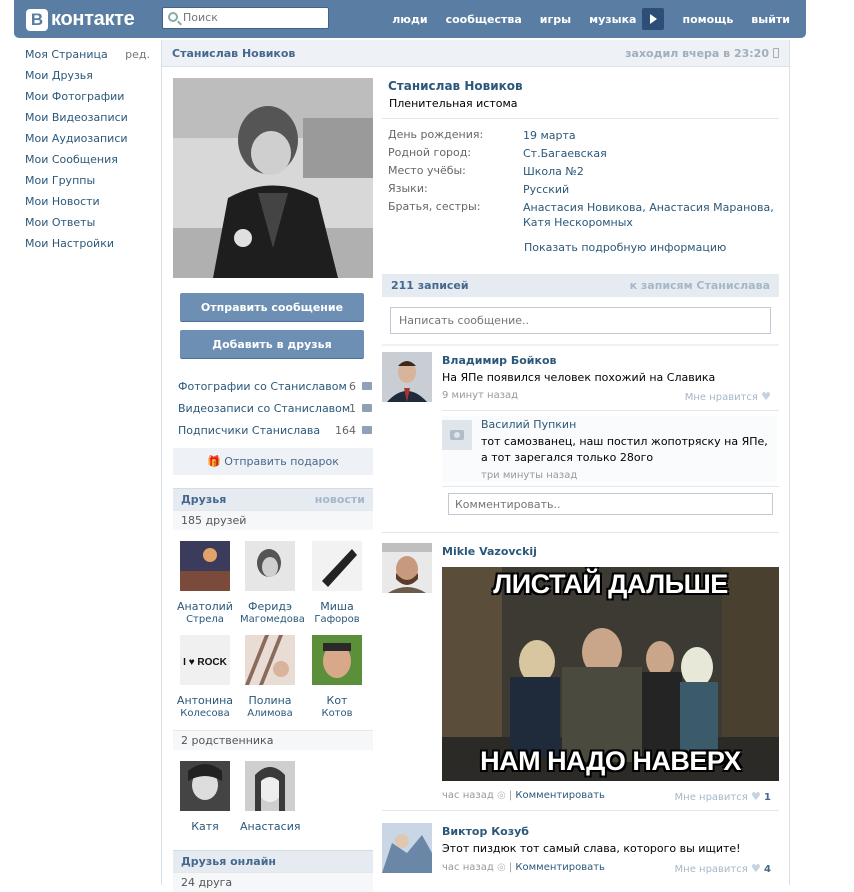 This screenshot has height=892, width=854. Describe the element at coordinates (87, 162) in the screenshot. I see `menu-my-messages: Мои Сообщения` at that location.